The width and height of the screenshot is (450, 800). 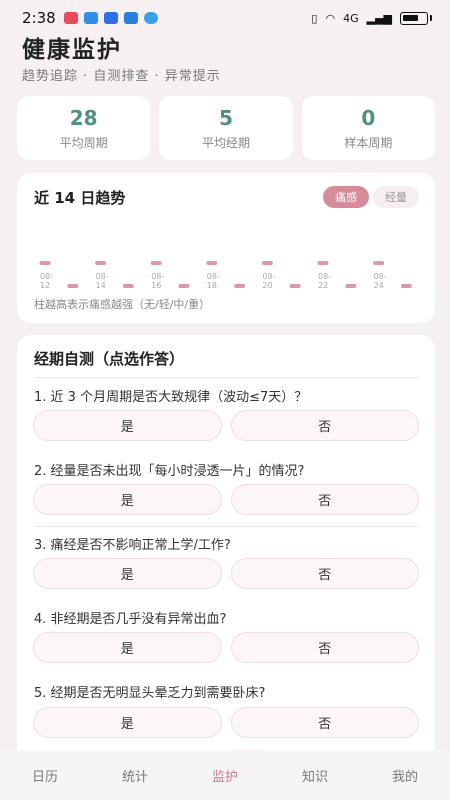 I want to click on answer-row-4: 是 否, so click(x=226, y=647).